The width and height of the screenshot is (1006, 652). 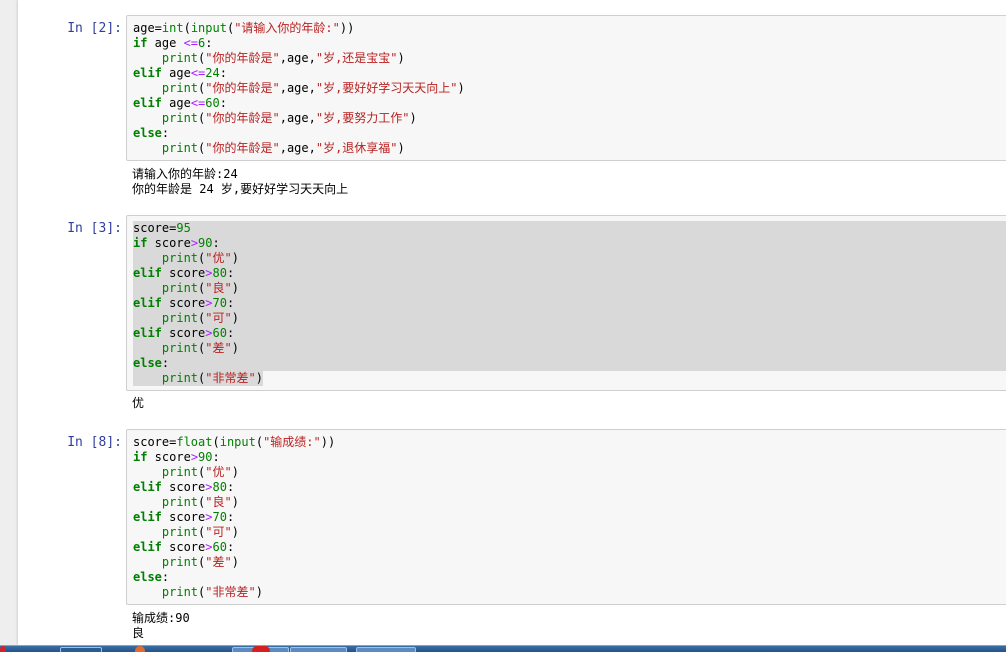 What do you see at coordinates (187, 28) in the screenshot?
I see `code-token: (` at bounding box center [187, 28].